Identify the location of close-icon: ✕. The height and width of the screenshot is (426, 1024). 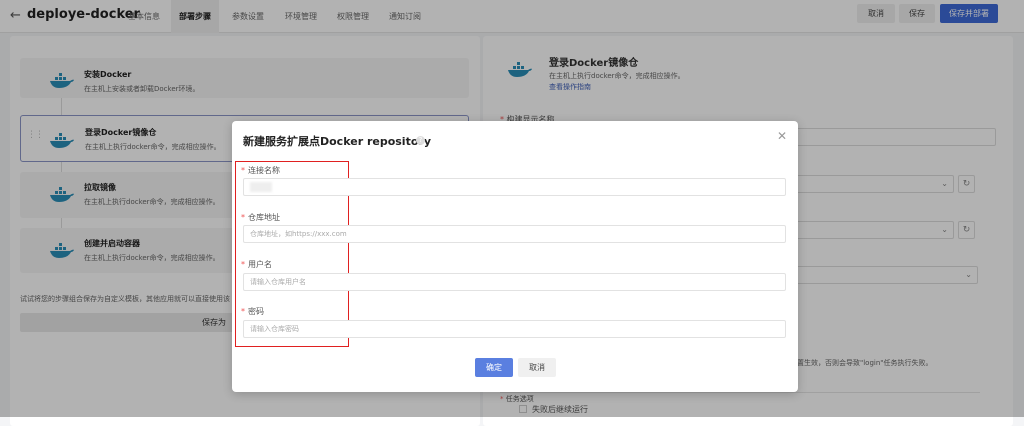
(782, 136).